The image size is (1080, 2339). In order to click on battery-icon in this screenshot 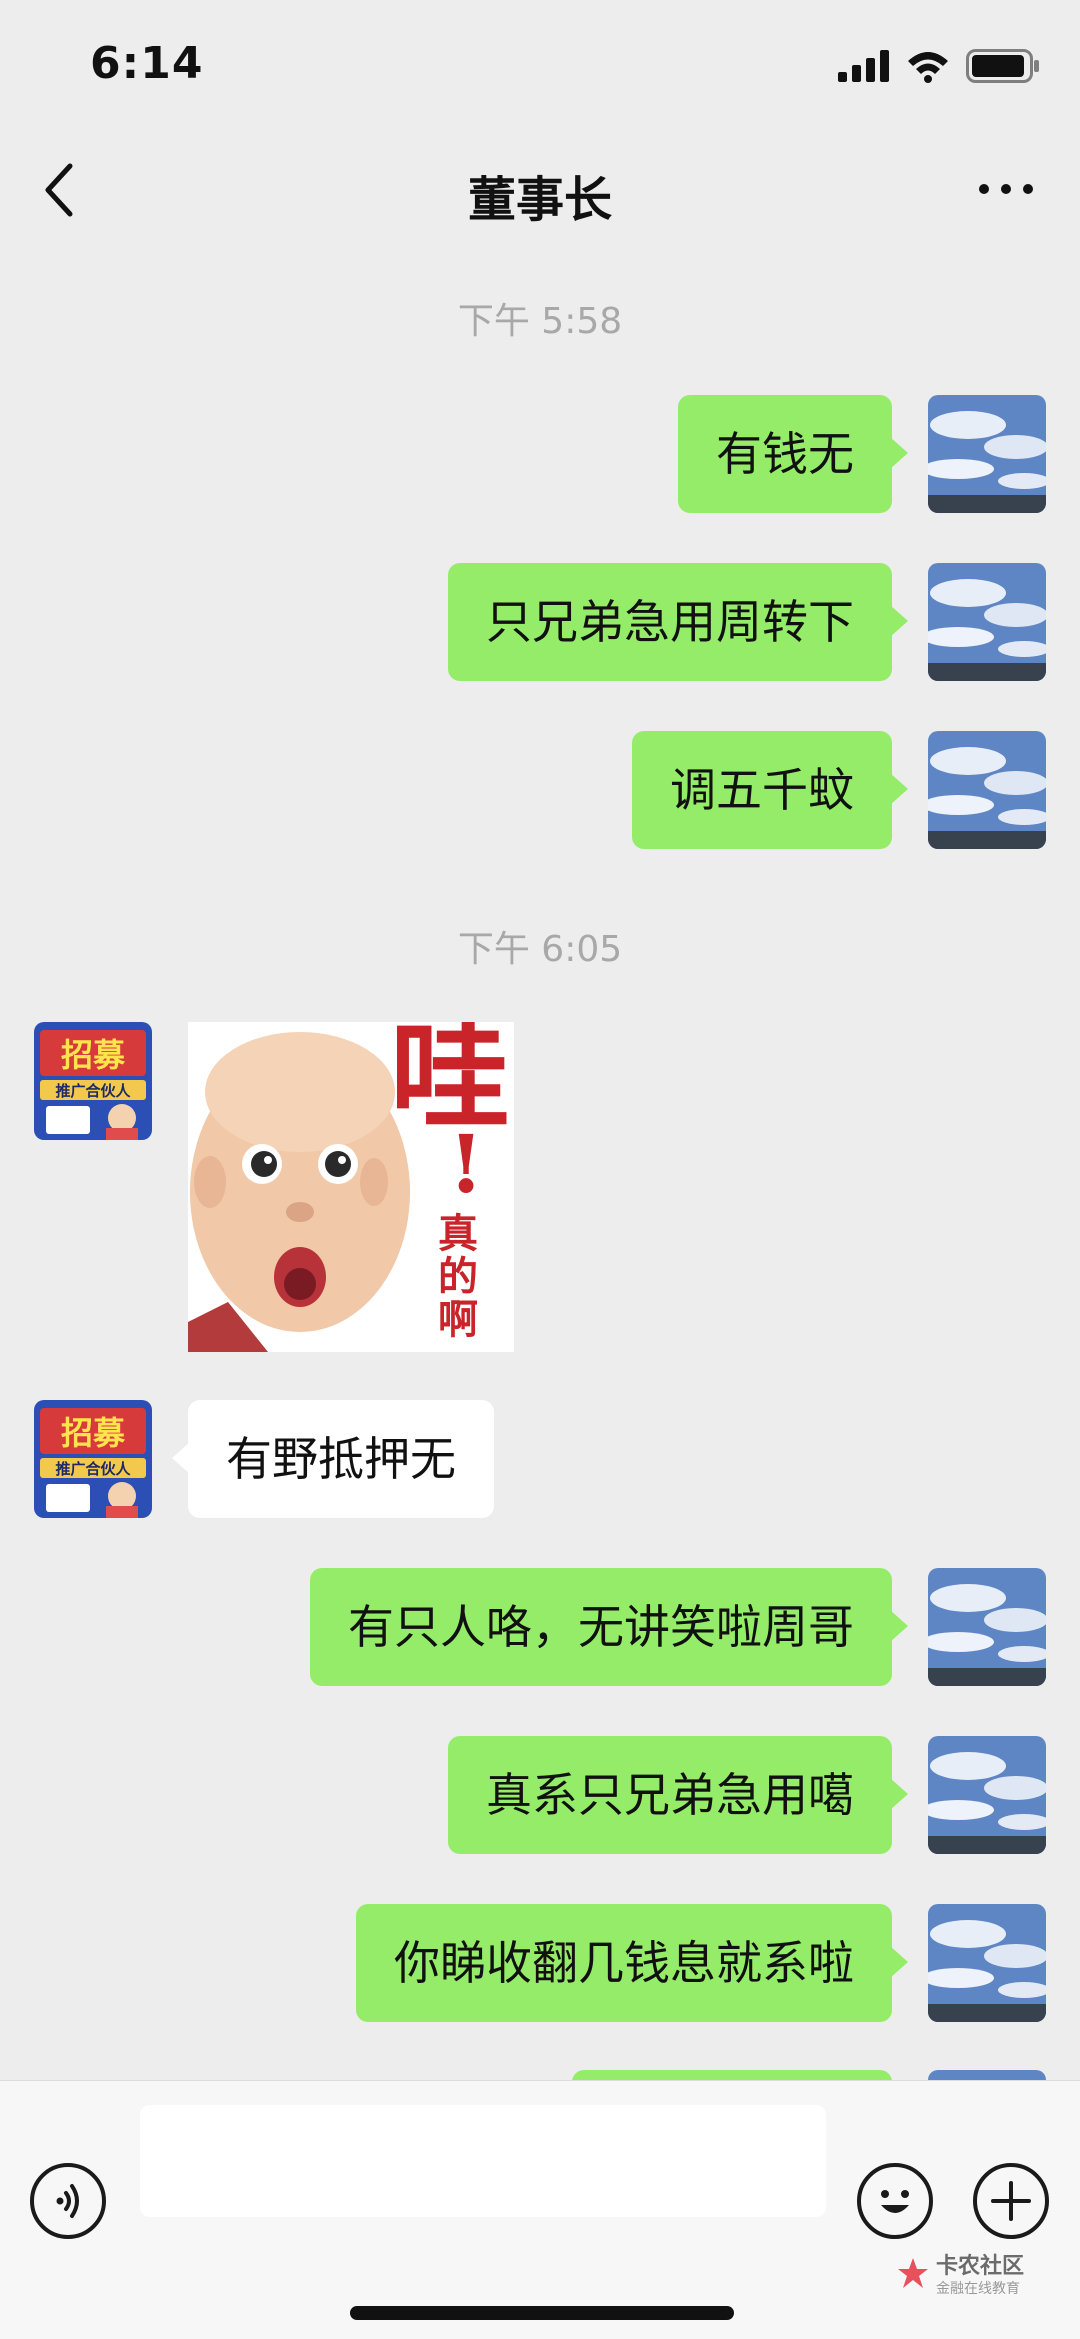, I will do `click(1002, 66)`.